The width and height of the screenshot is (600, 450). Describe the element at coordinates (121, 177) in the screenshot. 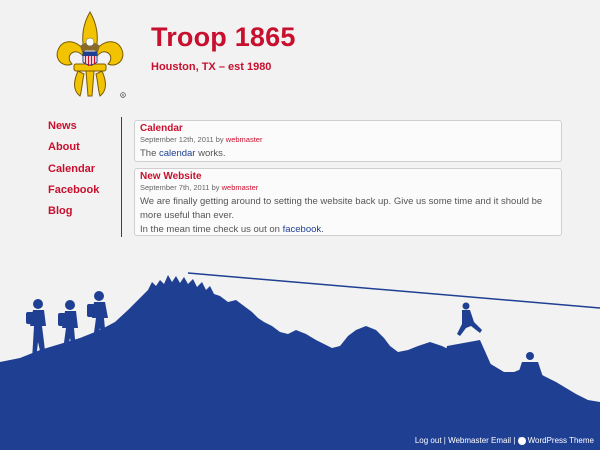

I see `nav-divider` at that location.